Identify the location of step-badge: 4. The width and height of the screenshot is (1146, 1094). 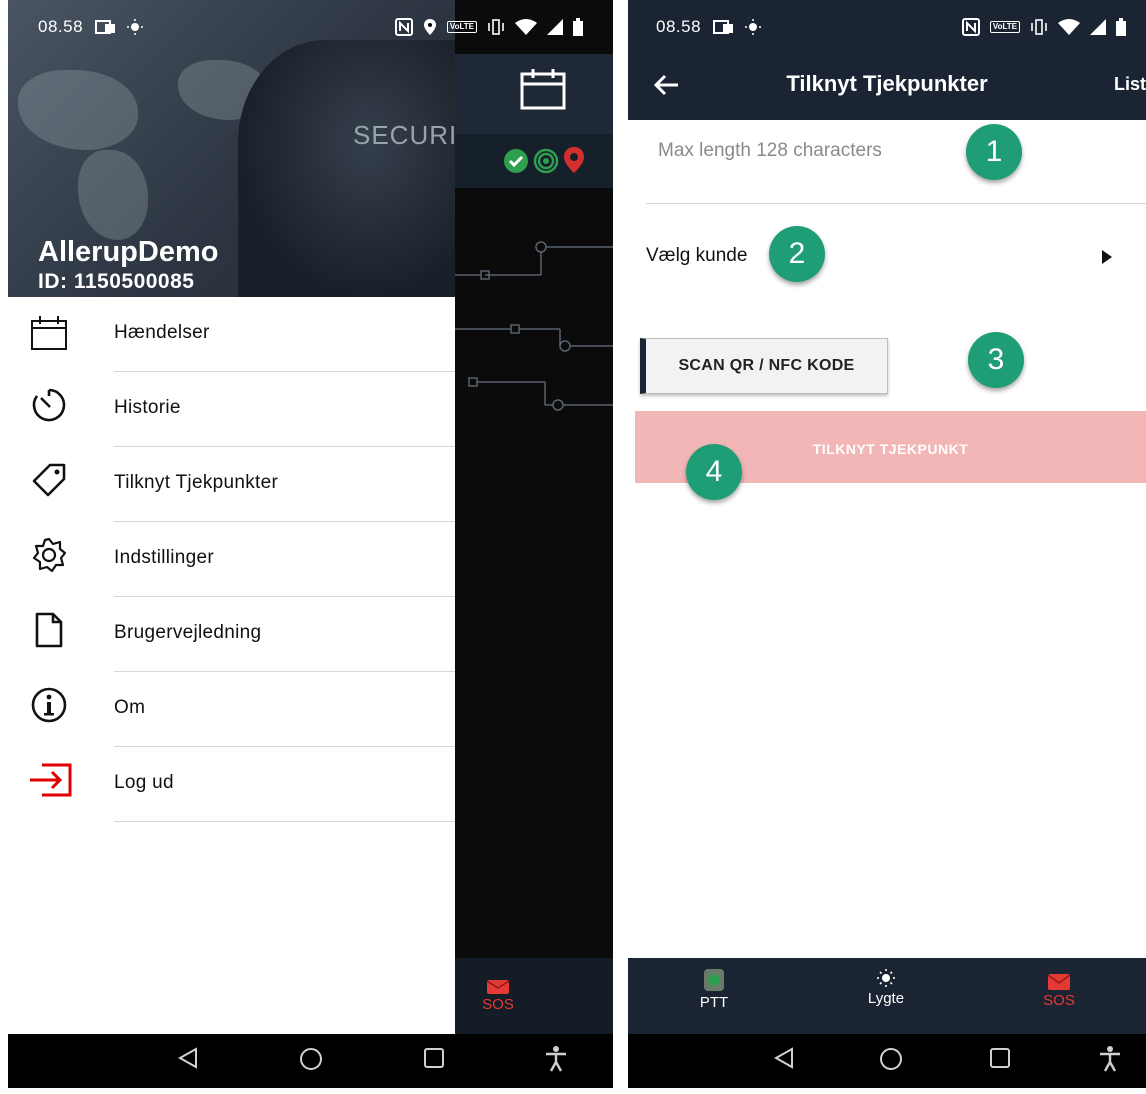
(714, 472).